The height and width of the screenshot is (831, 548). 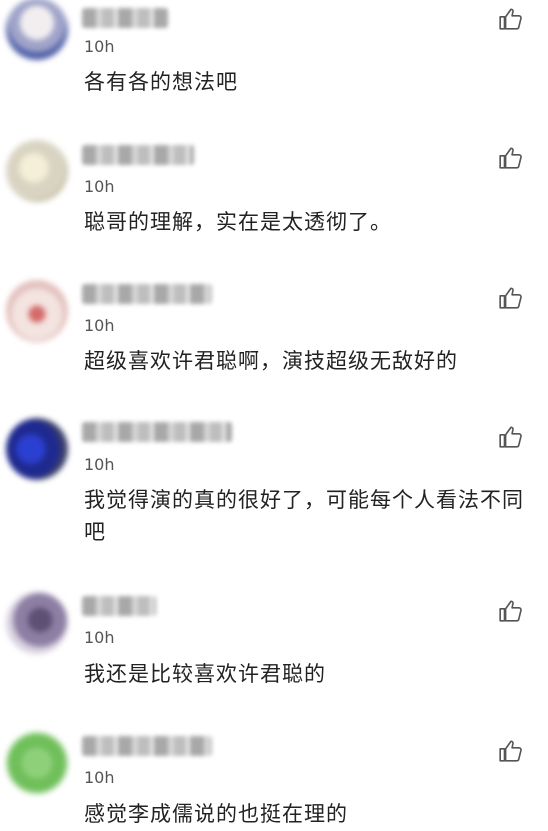 I want to click on comment-text: 各有各的想法吧, so click(x=161, y=82).